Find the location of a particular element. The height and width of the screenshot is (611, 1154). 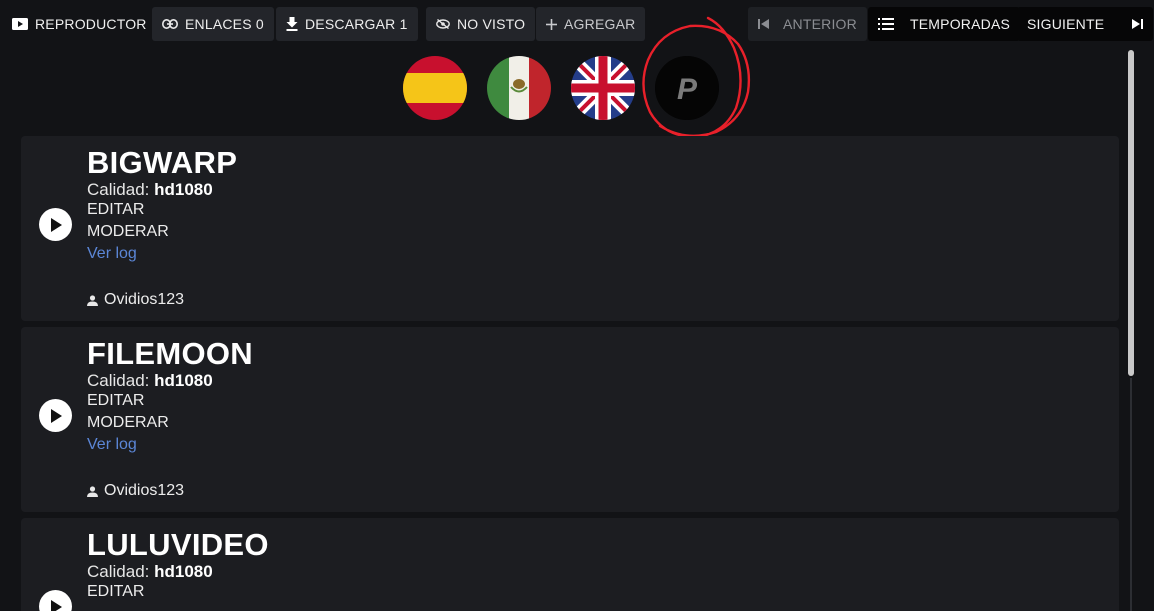

seasons-label: TEMPORADAS is located at coordinates (960, 24).